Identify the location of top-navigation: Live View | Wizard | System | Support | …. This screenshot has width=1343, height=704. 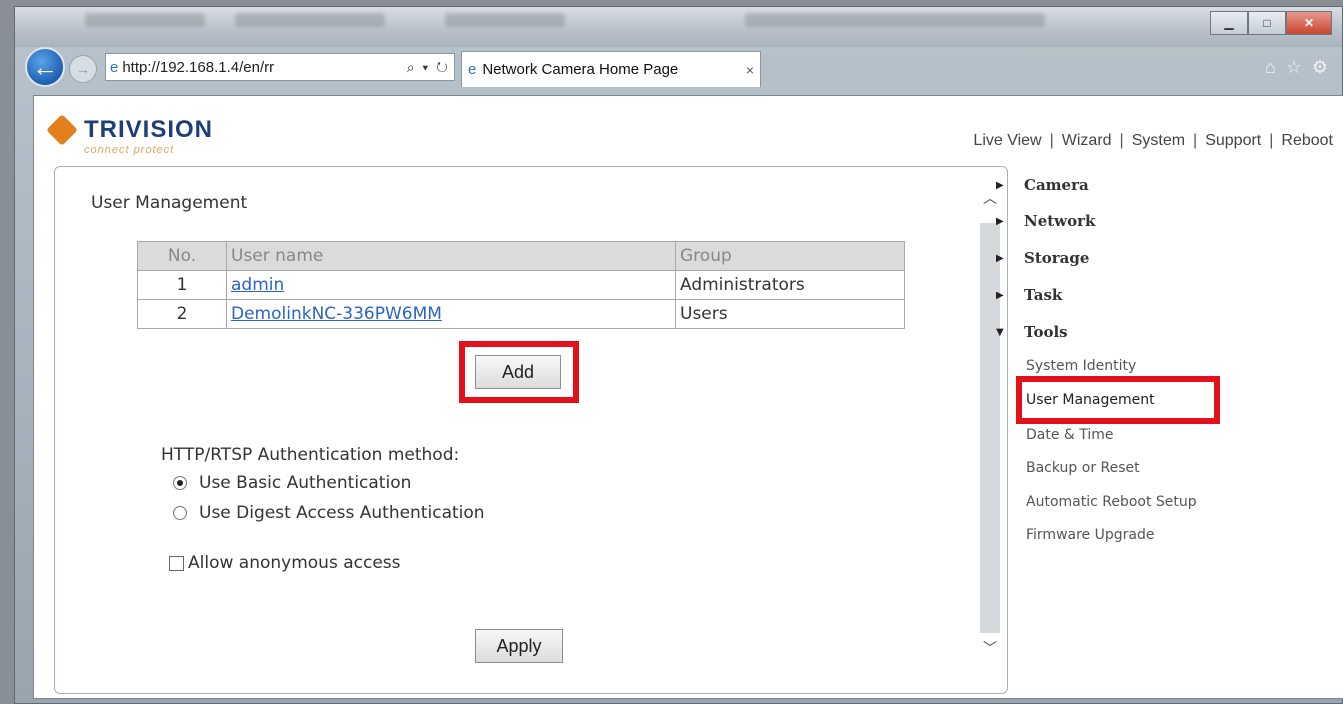
(1153, 141).